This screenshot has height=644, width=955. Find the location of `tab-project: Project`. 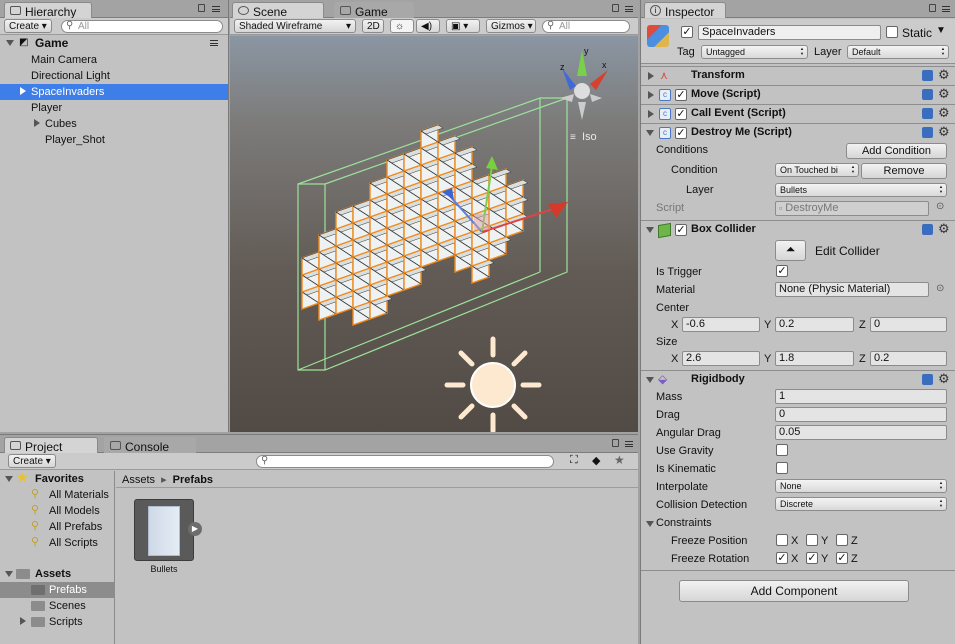

tab-project: Project is located at coordinates (51, 445).